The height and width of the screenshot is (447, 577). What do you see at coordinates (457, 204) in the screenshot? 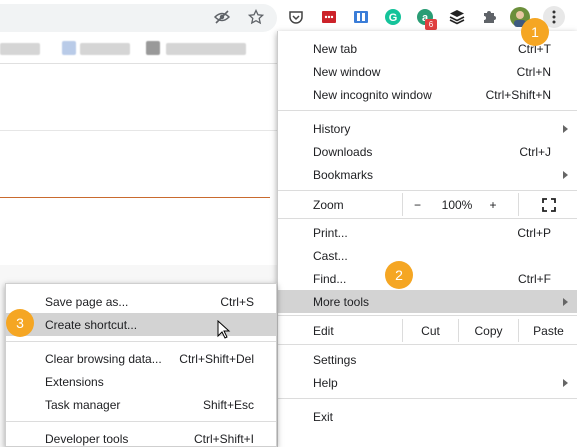
I see `zoom-level: 100%` at bounding box center [457, 204].